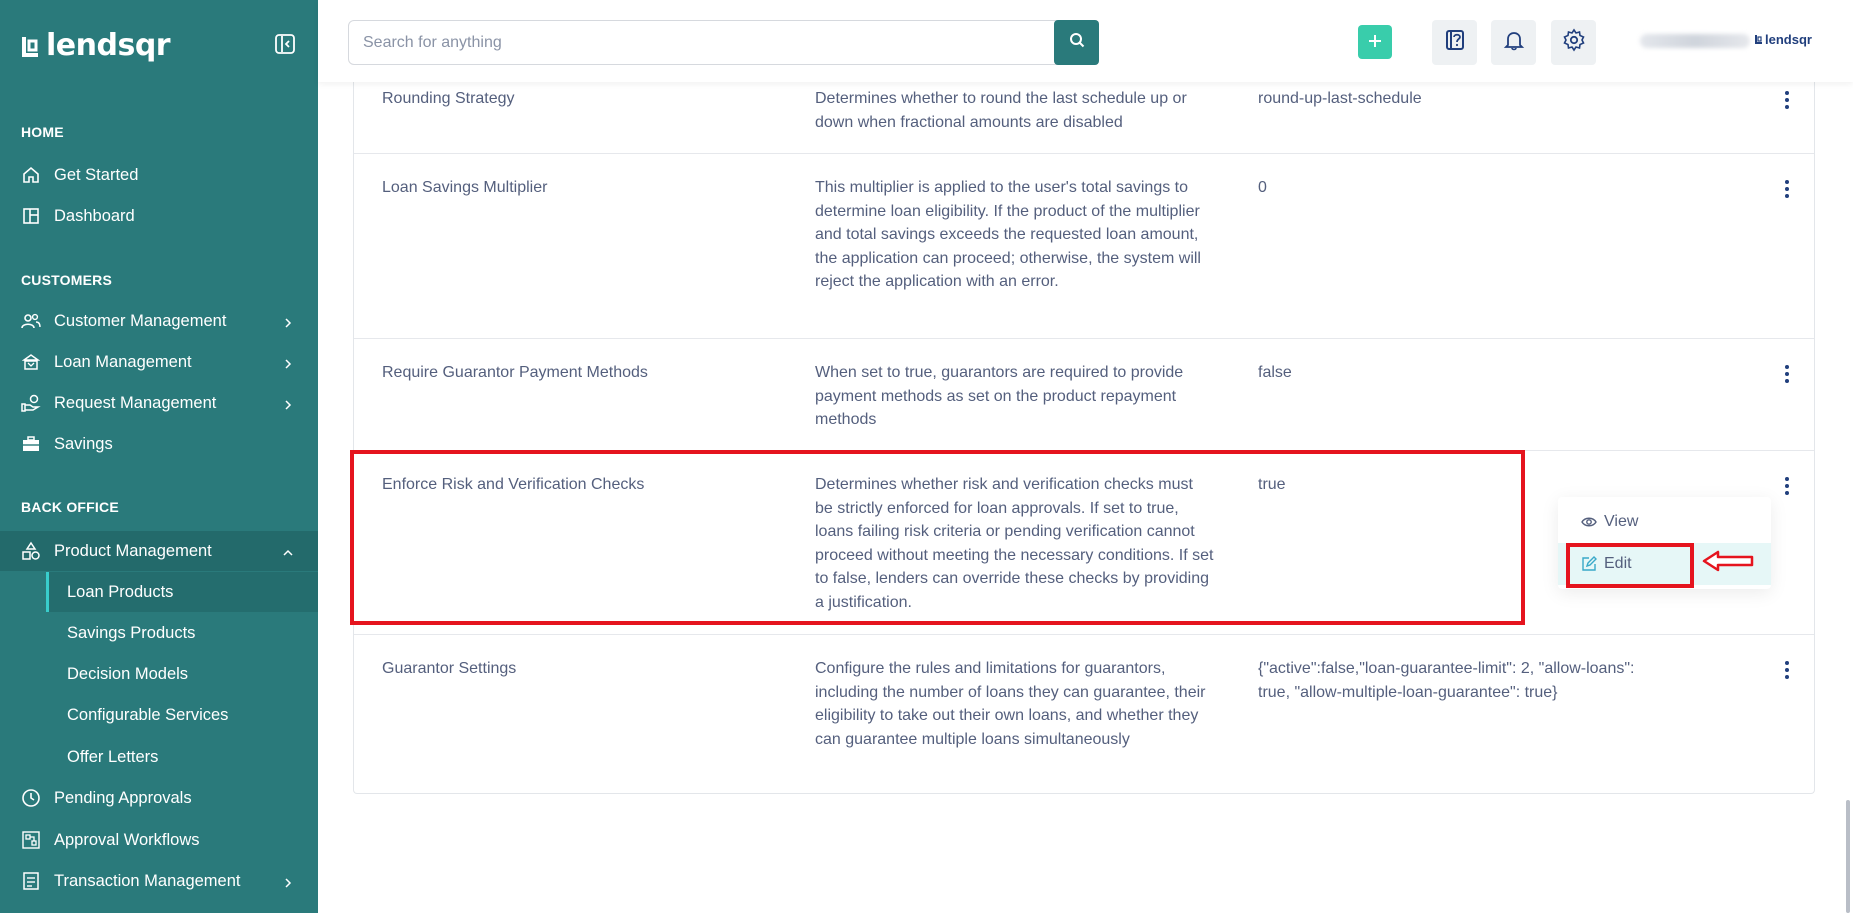  What do you see at coordinates (96, 174) in the screenshot?
I see `sidebar-item-label: Get Started` at bounding box center [96, 174].